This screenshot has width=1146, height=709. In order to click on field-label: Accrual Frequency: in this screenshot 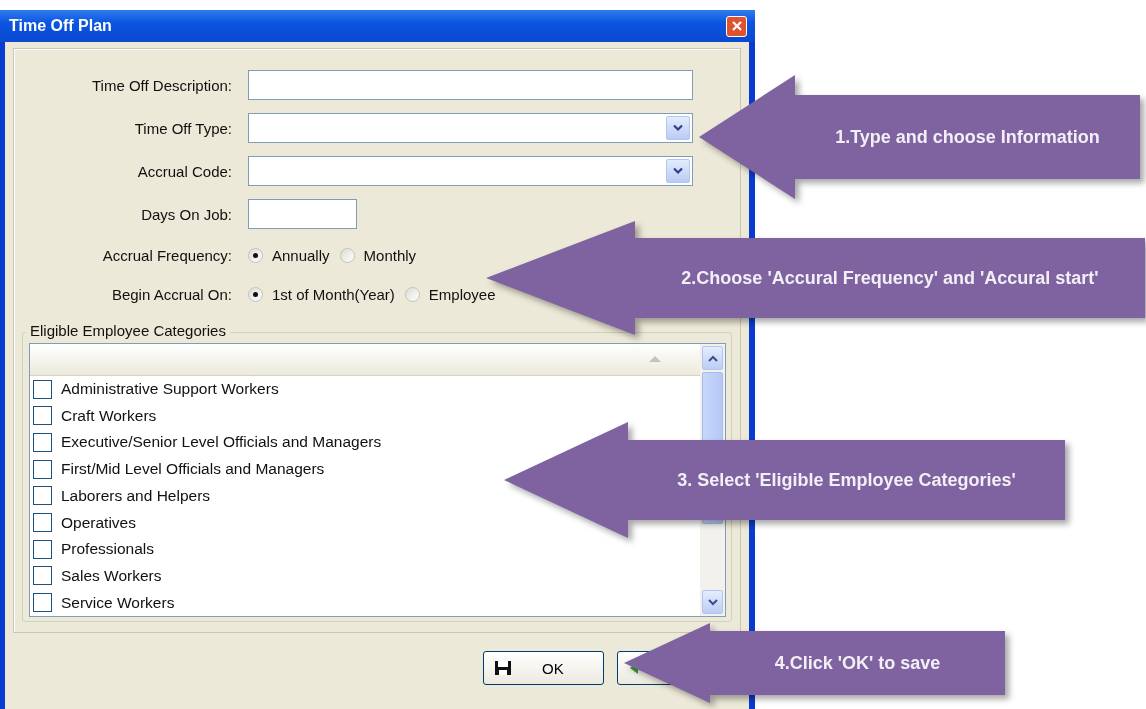, I will do `click(166, 255)`.